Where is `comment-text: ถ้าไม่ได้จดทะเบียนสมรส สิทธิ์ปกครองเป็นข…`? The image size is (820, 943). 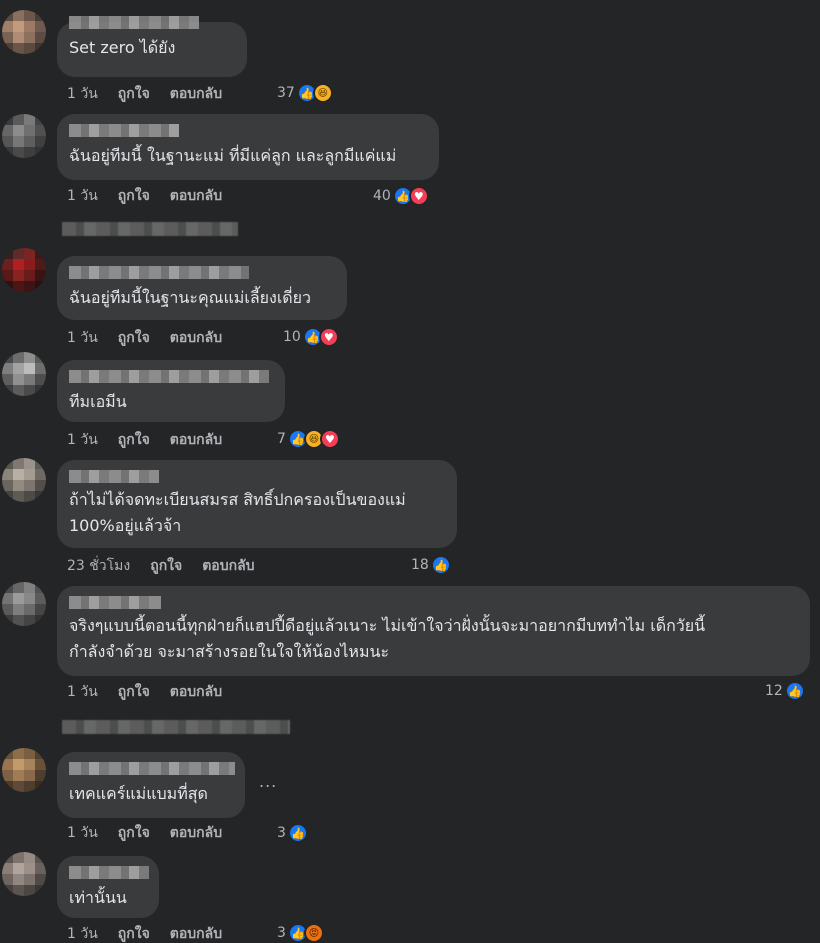
comment-text: ถ้าไม่ได้จดทะเบียนสมรส สิทธิ์ปกครองเป็นข… is located at coordinates (237, 512).